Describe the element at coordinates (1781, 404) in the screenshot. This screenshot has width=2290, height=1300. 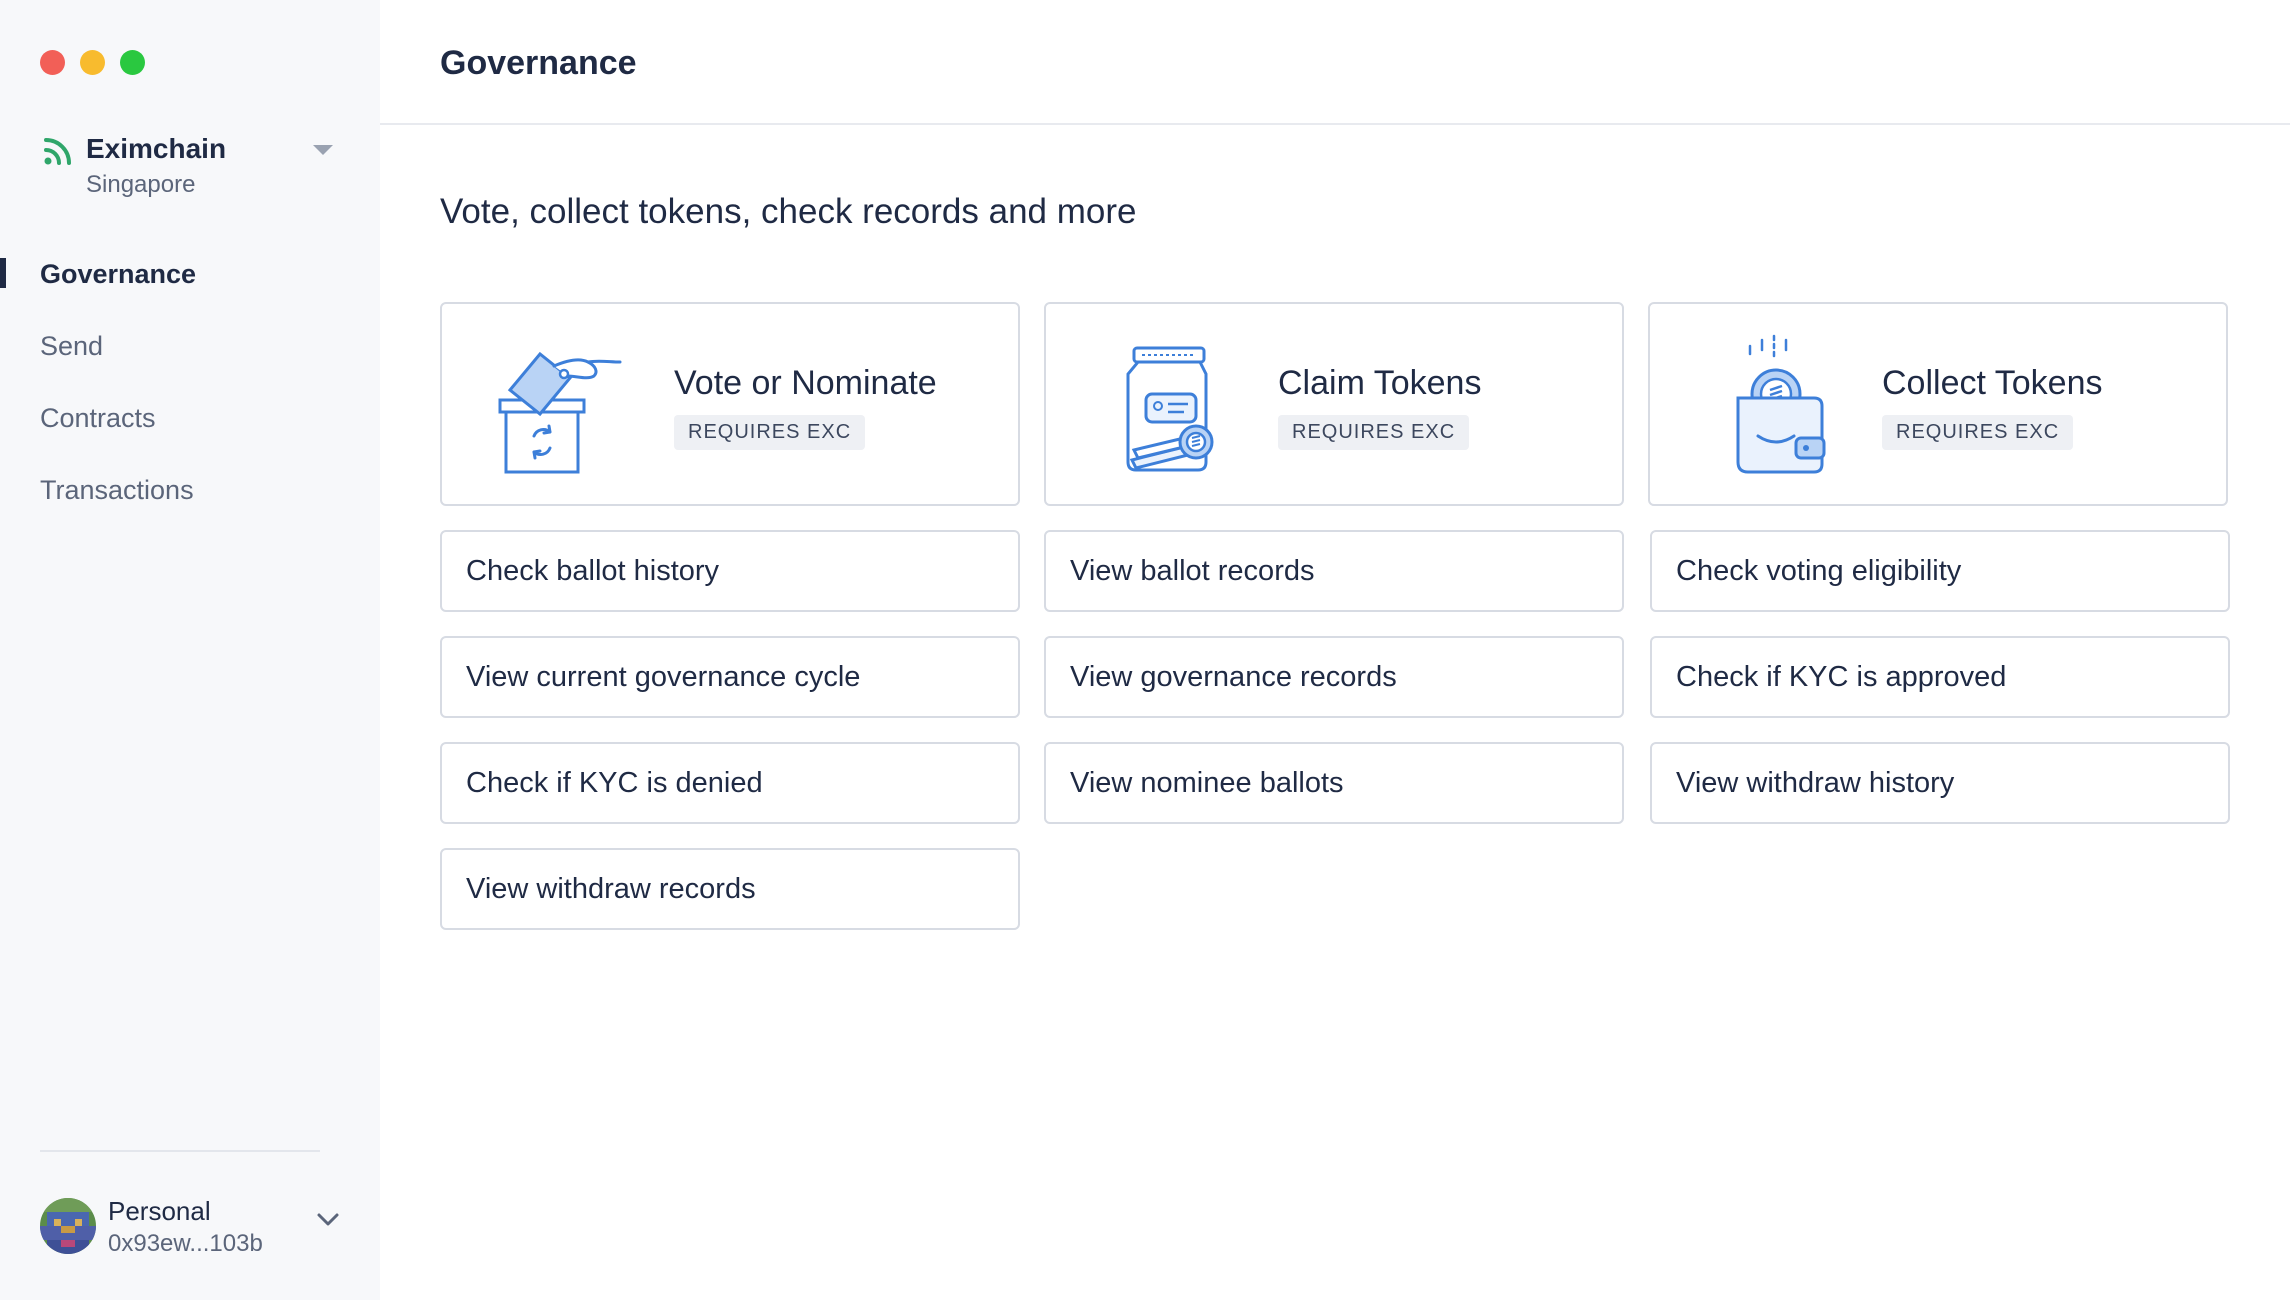
I see `wallet-coin-icon` at that location.